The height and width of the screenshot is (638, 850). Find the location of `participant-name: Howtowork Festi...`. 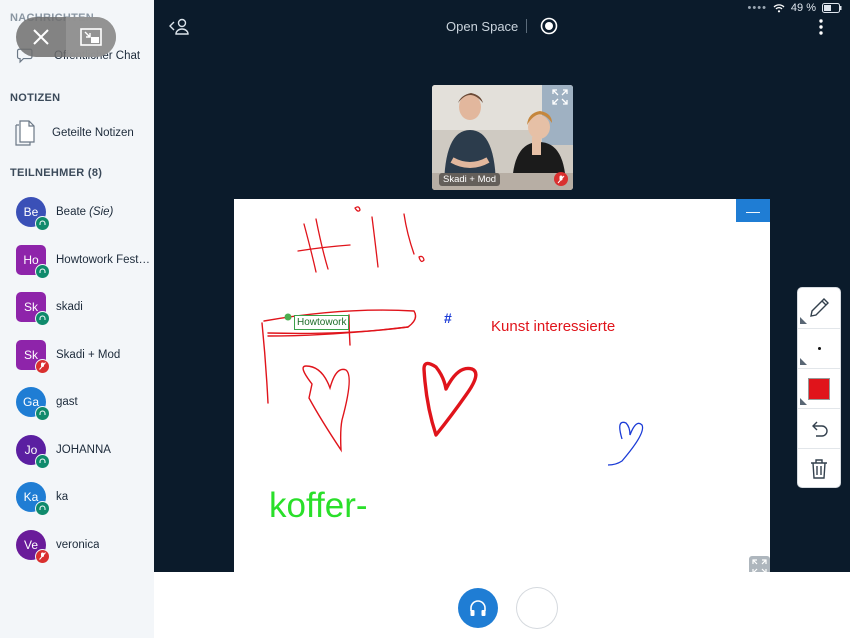

participant-name: Howtowork Festi... is located at coordinates (103, 260).